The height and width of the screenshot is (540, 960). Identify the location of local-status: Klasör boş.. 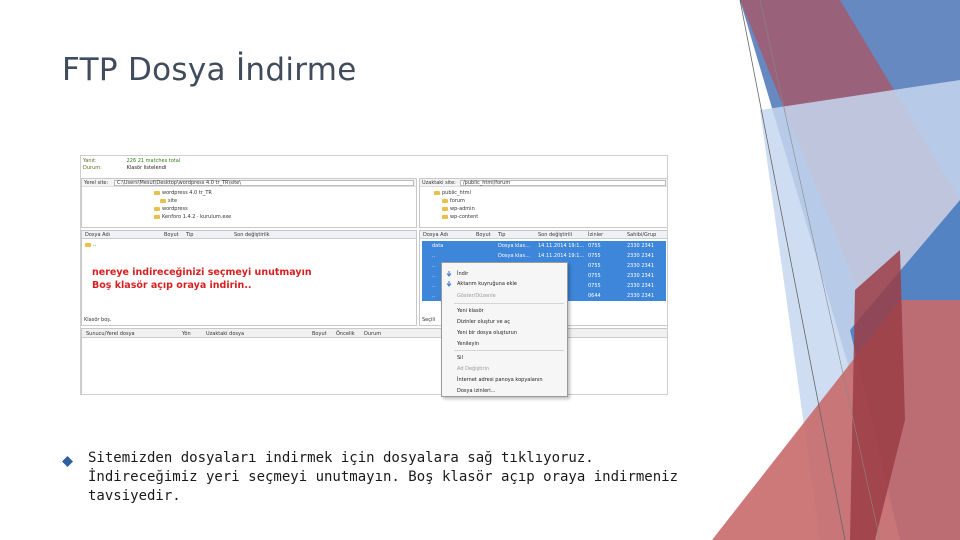
(98, 320).